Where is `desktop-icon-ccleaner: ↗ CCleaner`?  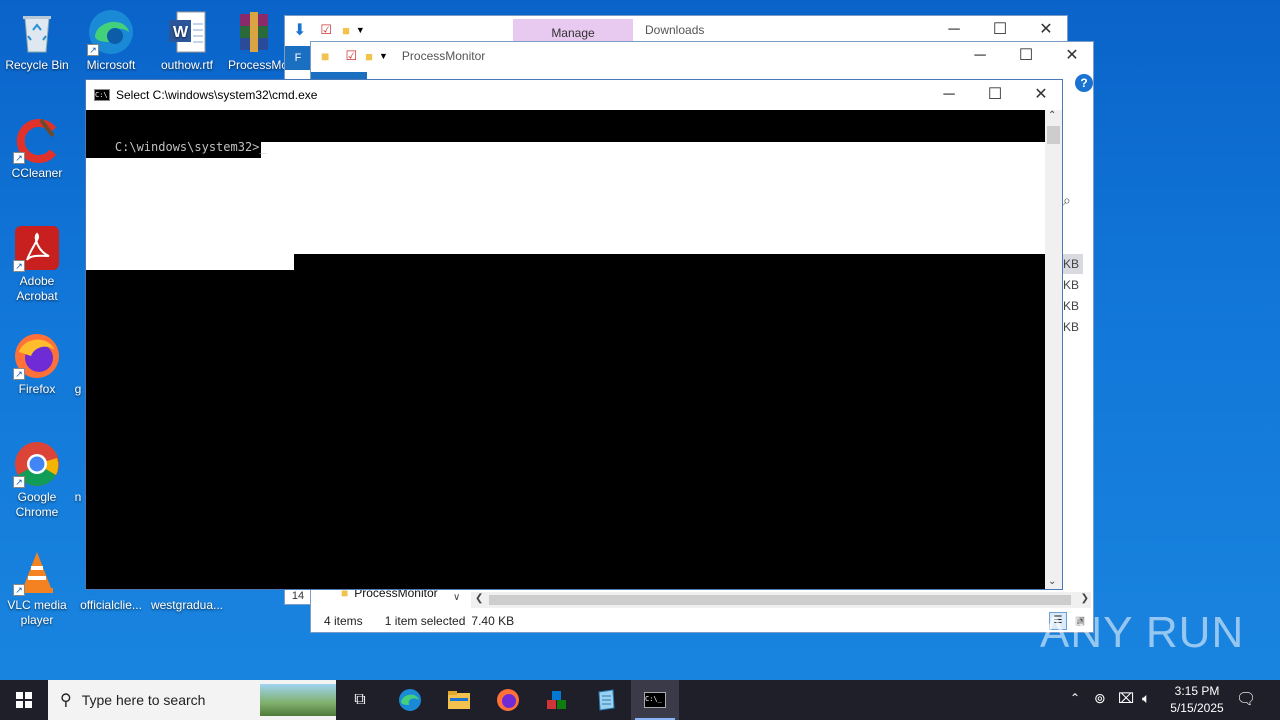
desktop-icon-ccleaner: ↗ CCleaner is located at coordinates (37, 148).